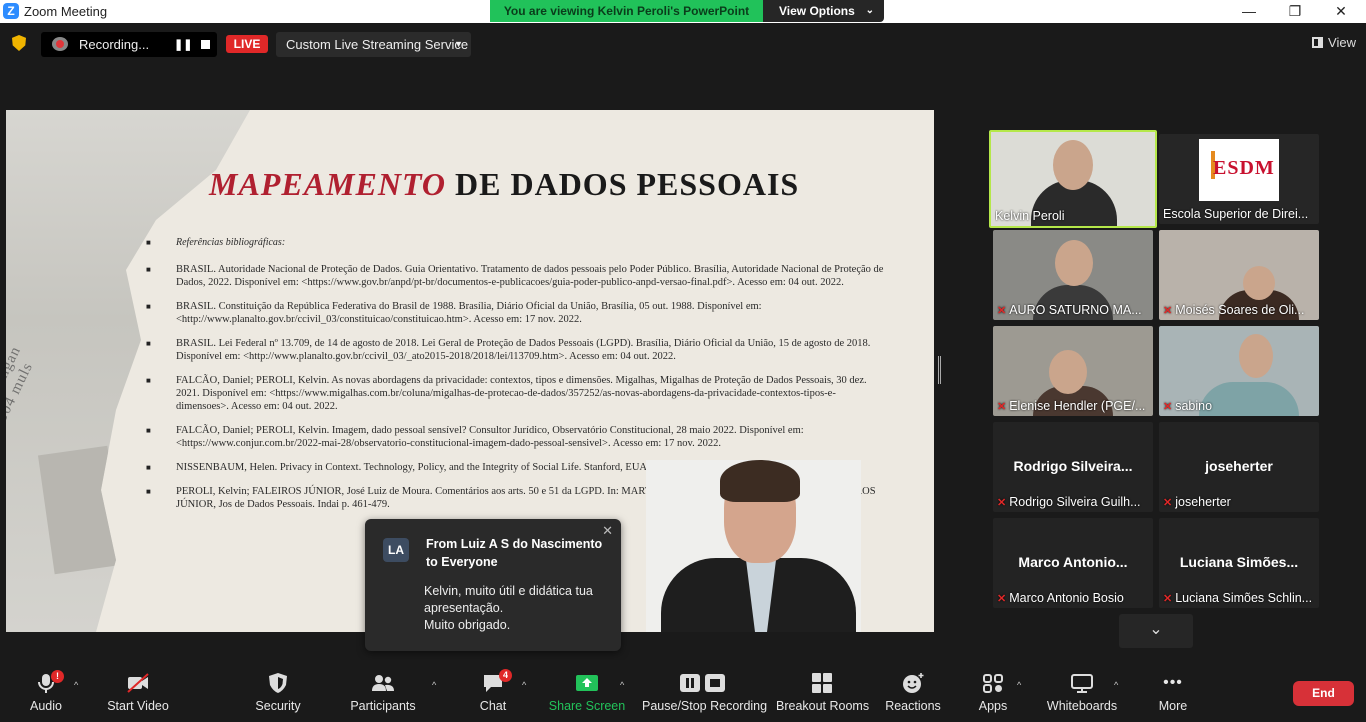 The width and height of the screenshot is (1366, 722). I want to click on breakout-rooms-label: Breakout Rooms, so click(823, 706).